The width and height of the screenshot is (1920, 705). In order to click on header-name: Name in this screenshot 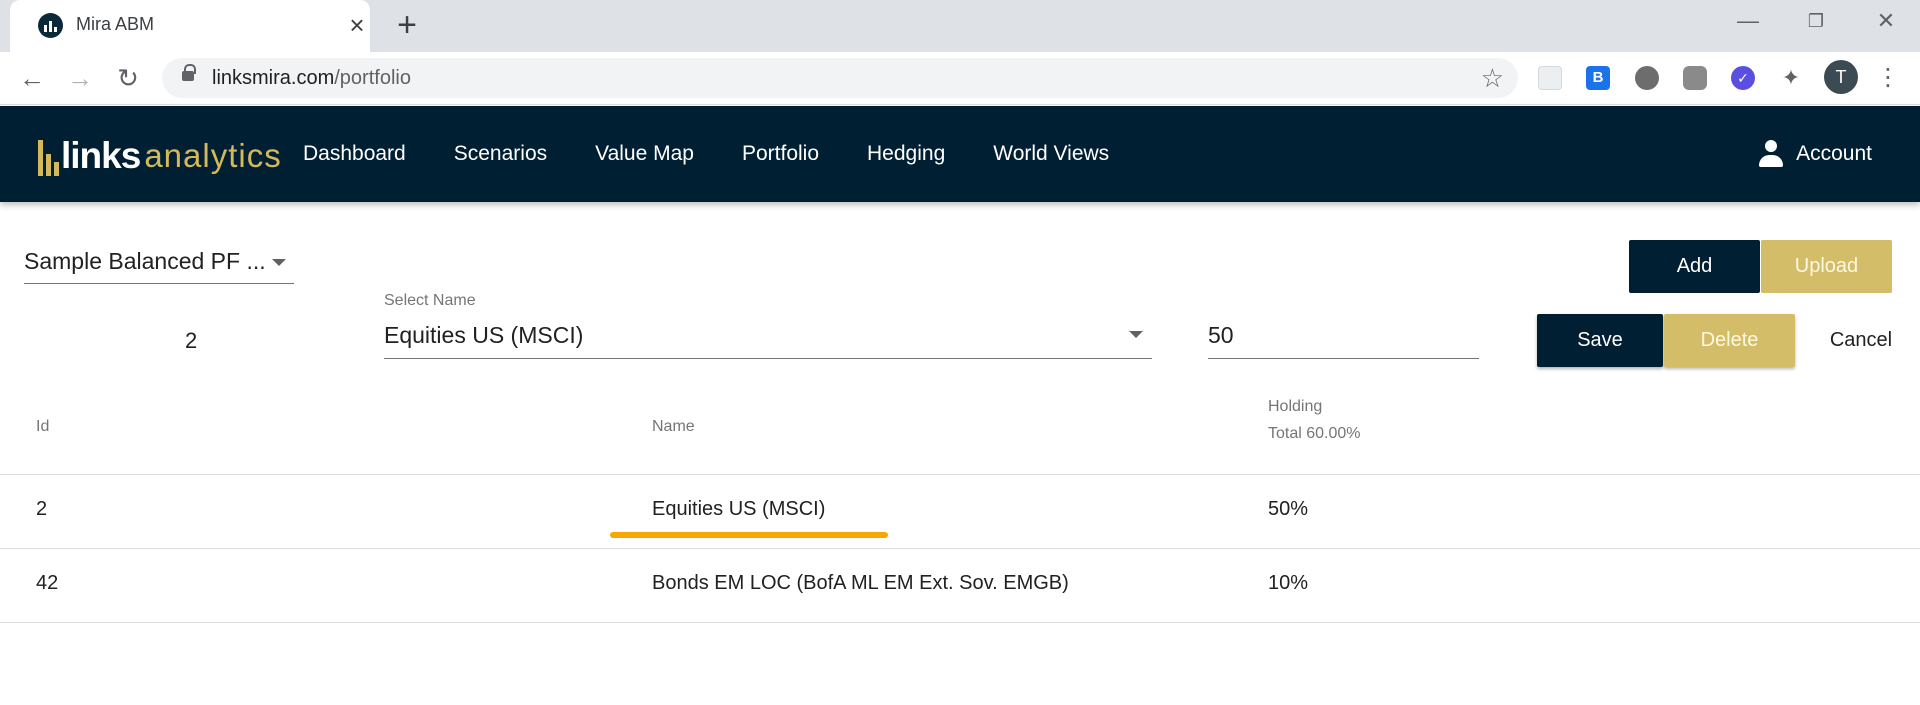, I will do `click(673, 426)`.